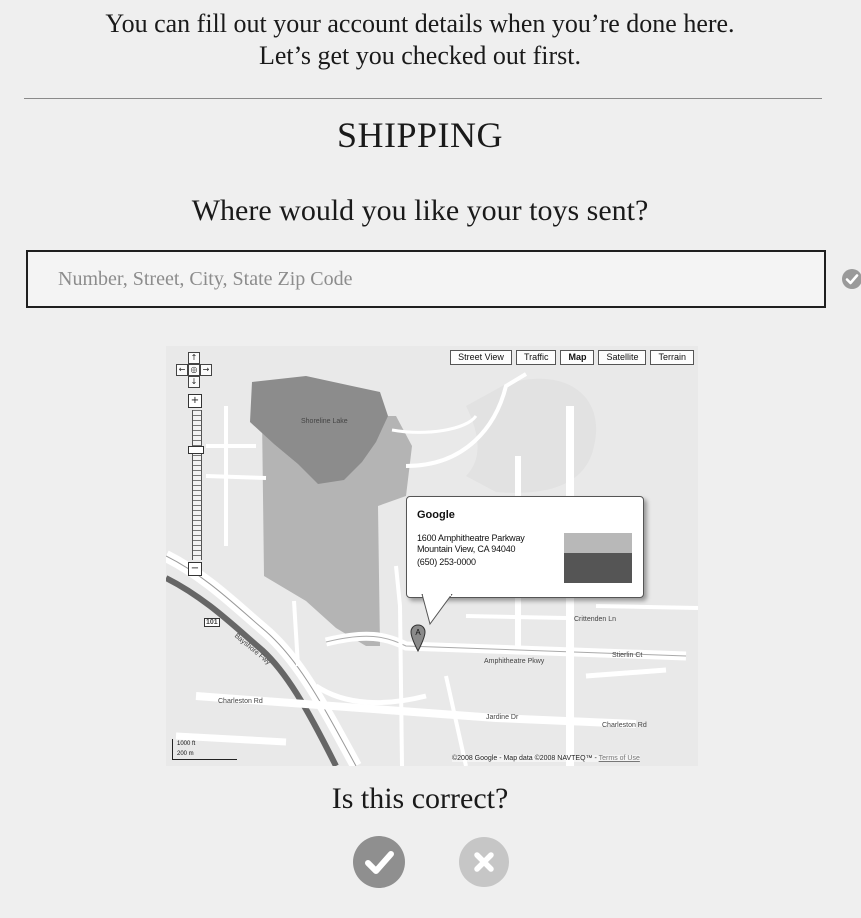  I want to click on confirm-no-button, so click(484, 862).